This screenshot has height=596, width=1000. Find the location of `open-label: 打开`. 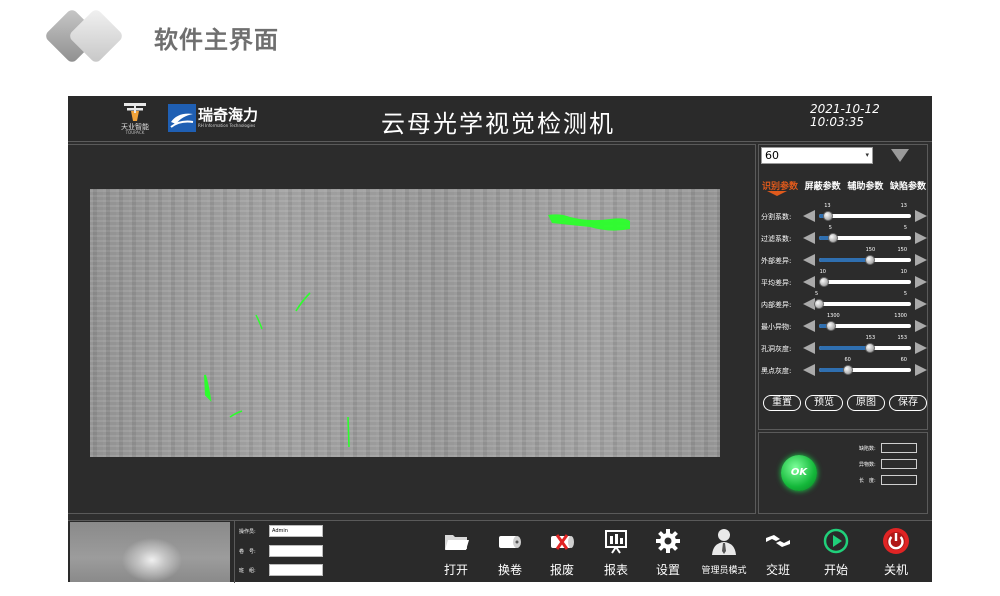

open-label: 打开 is located at coordinates (455, 570).